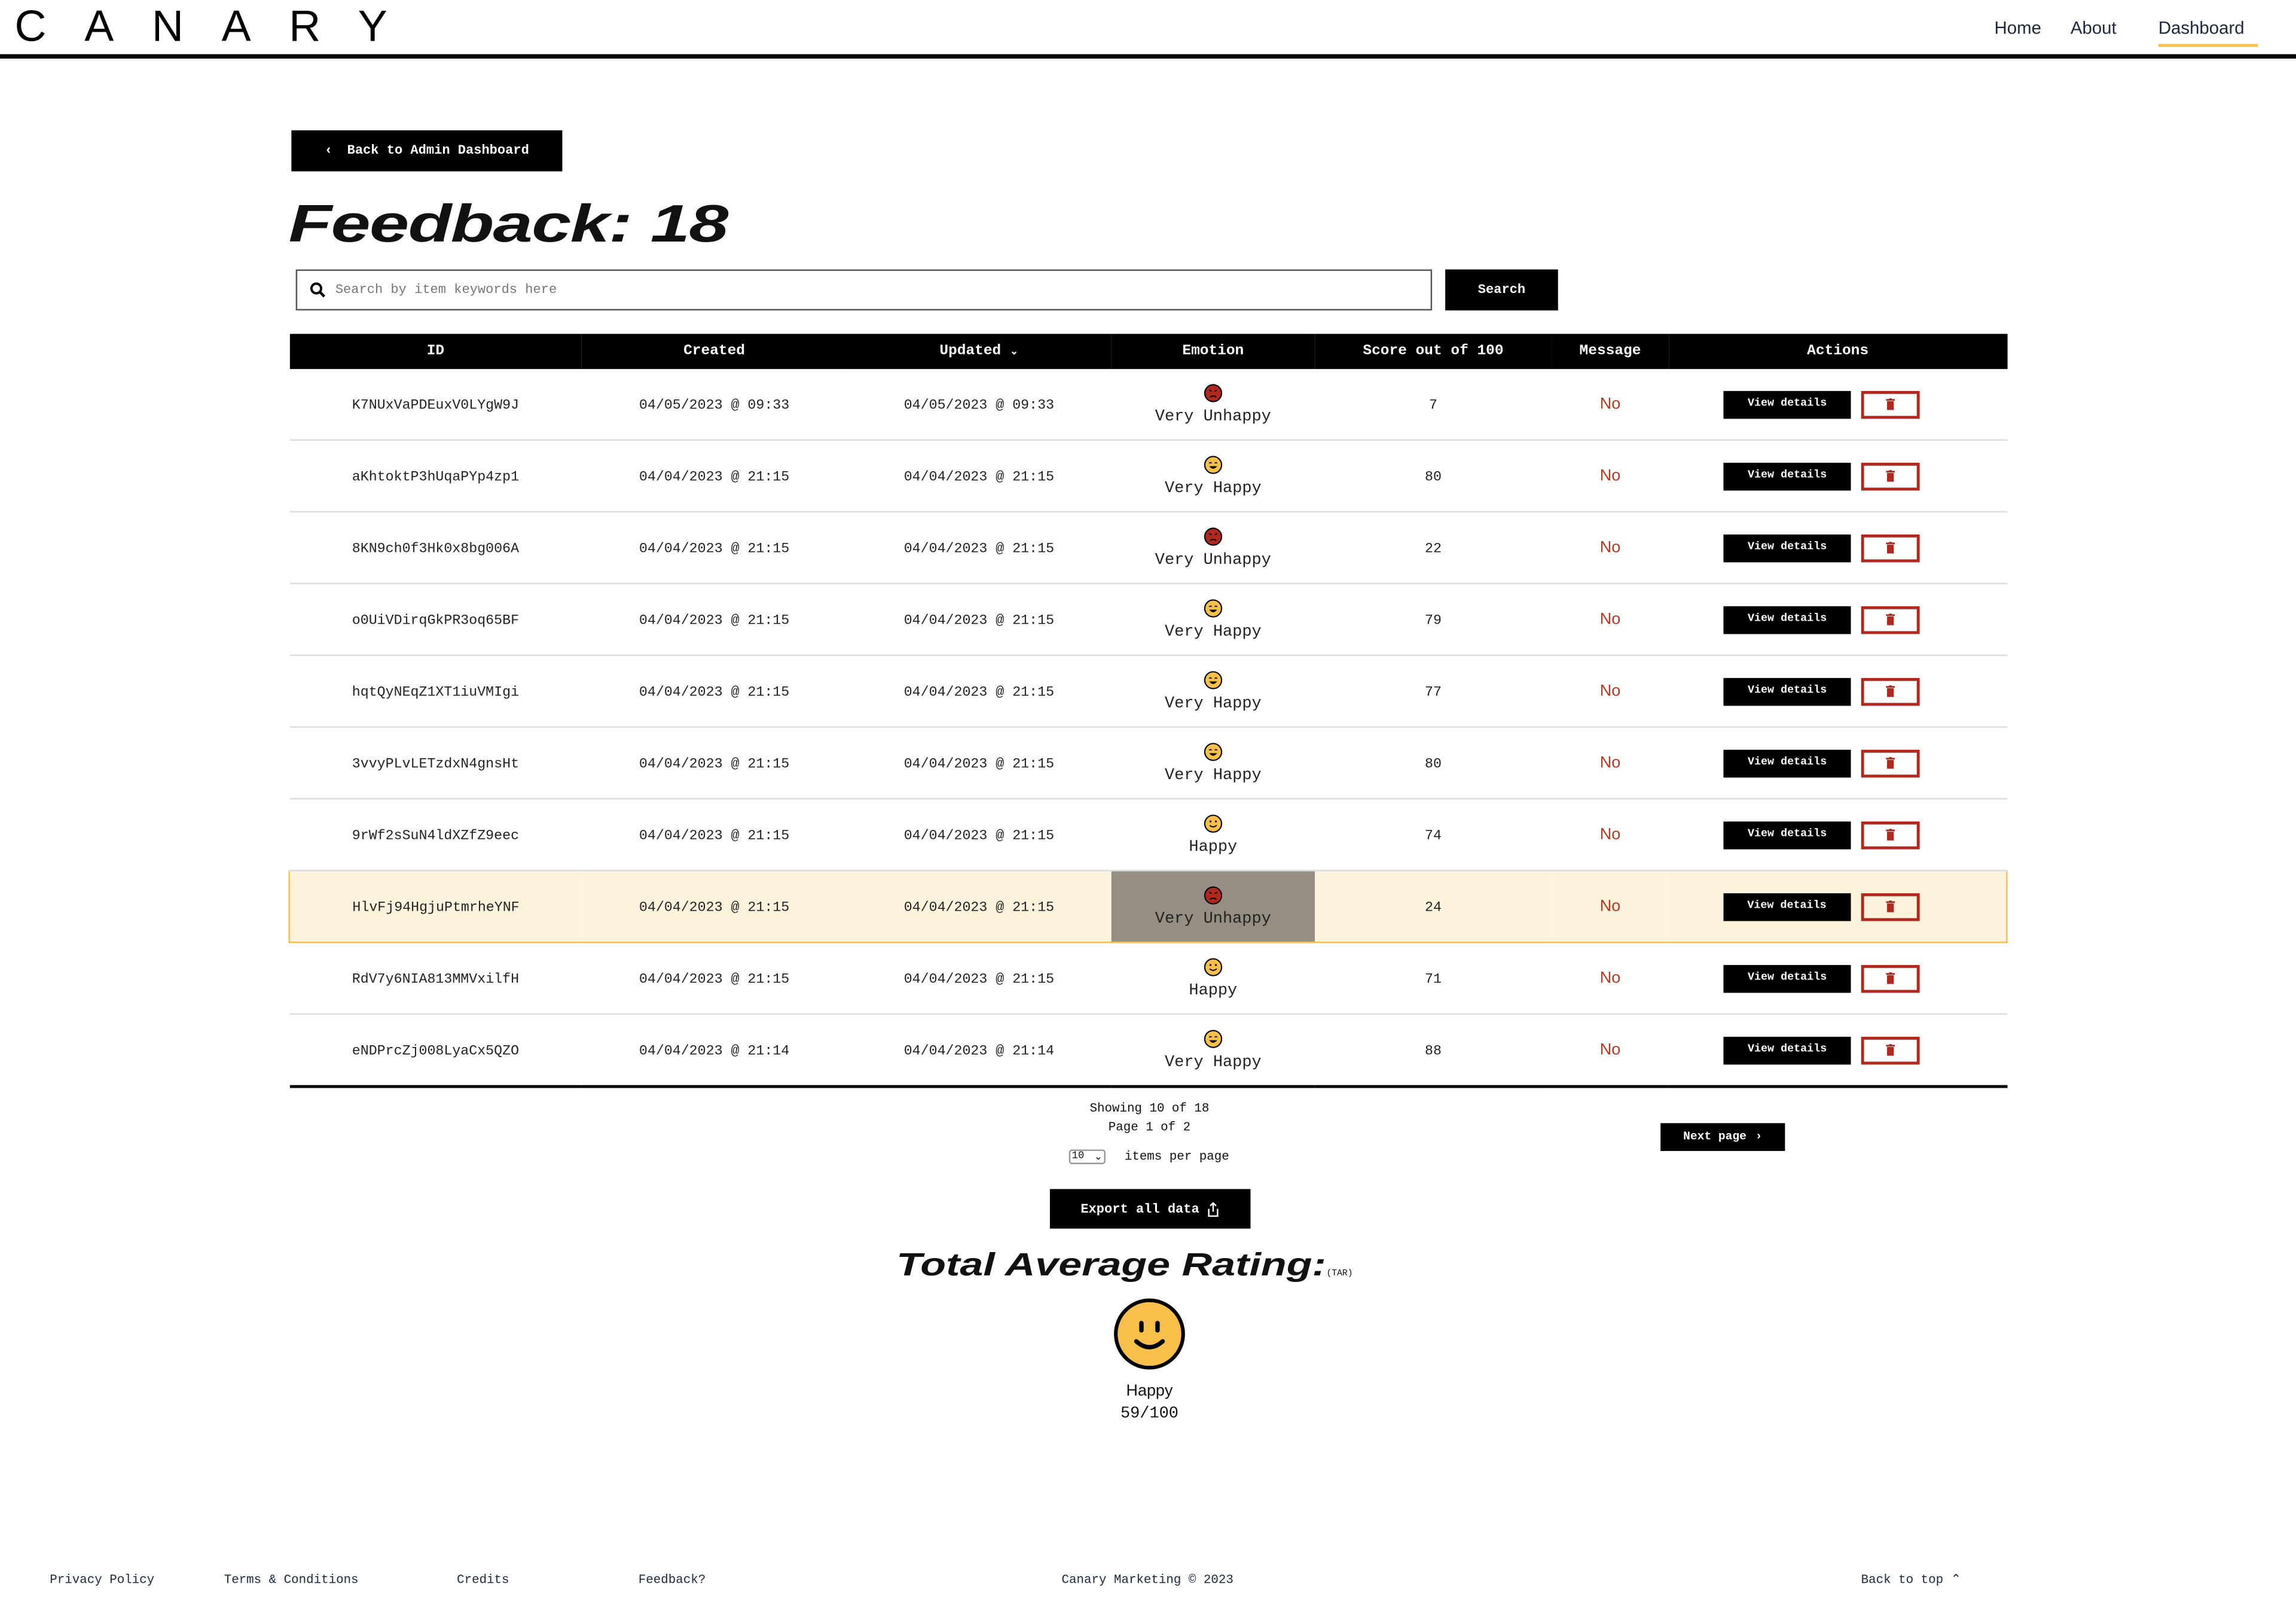 The width and height of the screenshot is (2296, 1621). I want to click on tar-score: 59/100, so click(1149, 1415).